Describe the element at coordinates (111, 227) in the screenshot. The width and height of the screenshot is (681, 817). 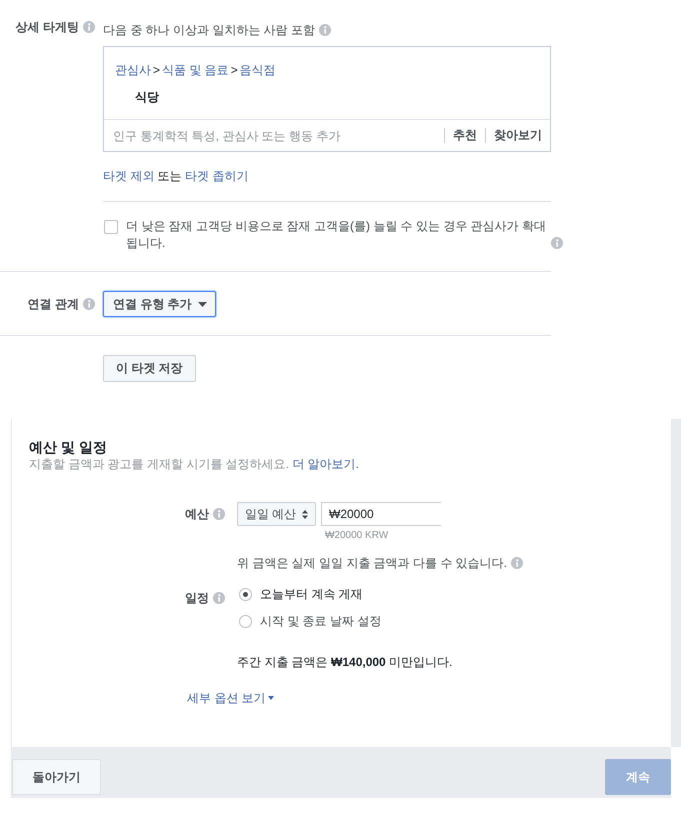
I see `expansion-checkbox` at that location.